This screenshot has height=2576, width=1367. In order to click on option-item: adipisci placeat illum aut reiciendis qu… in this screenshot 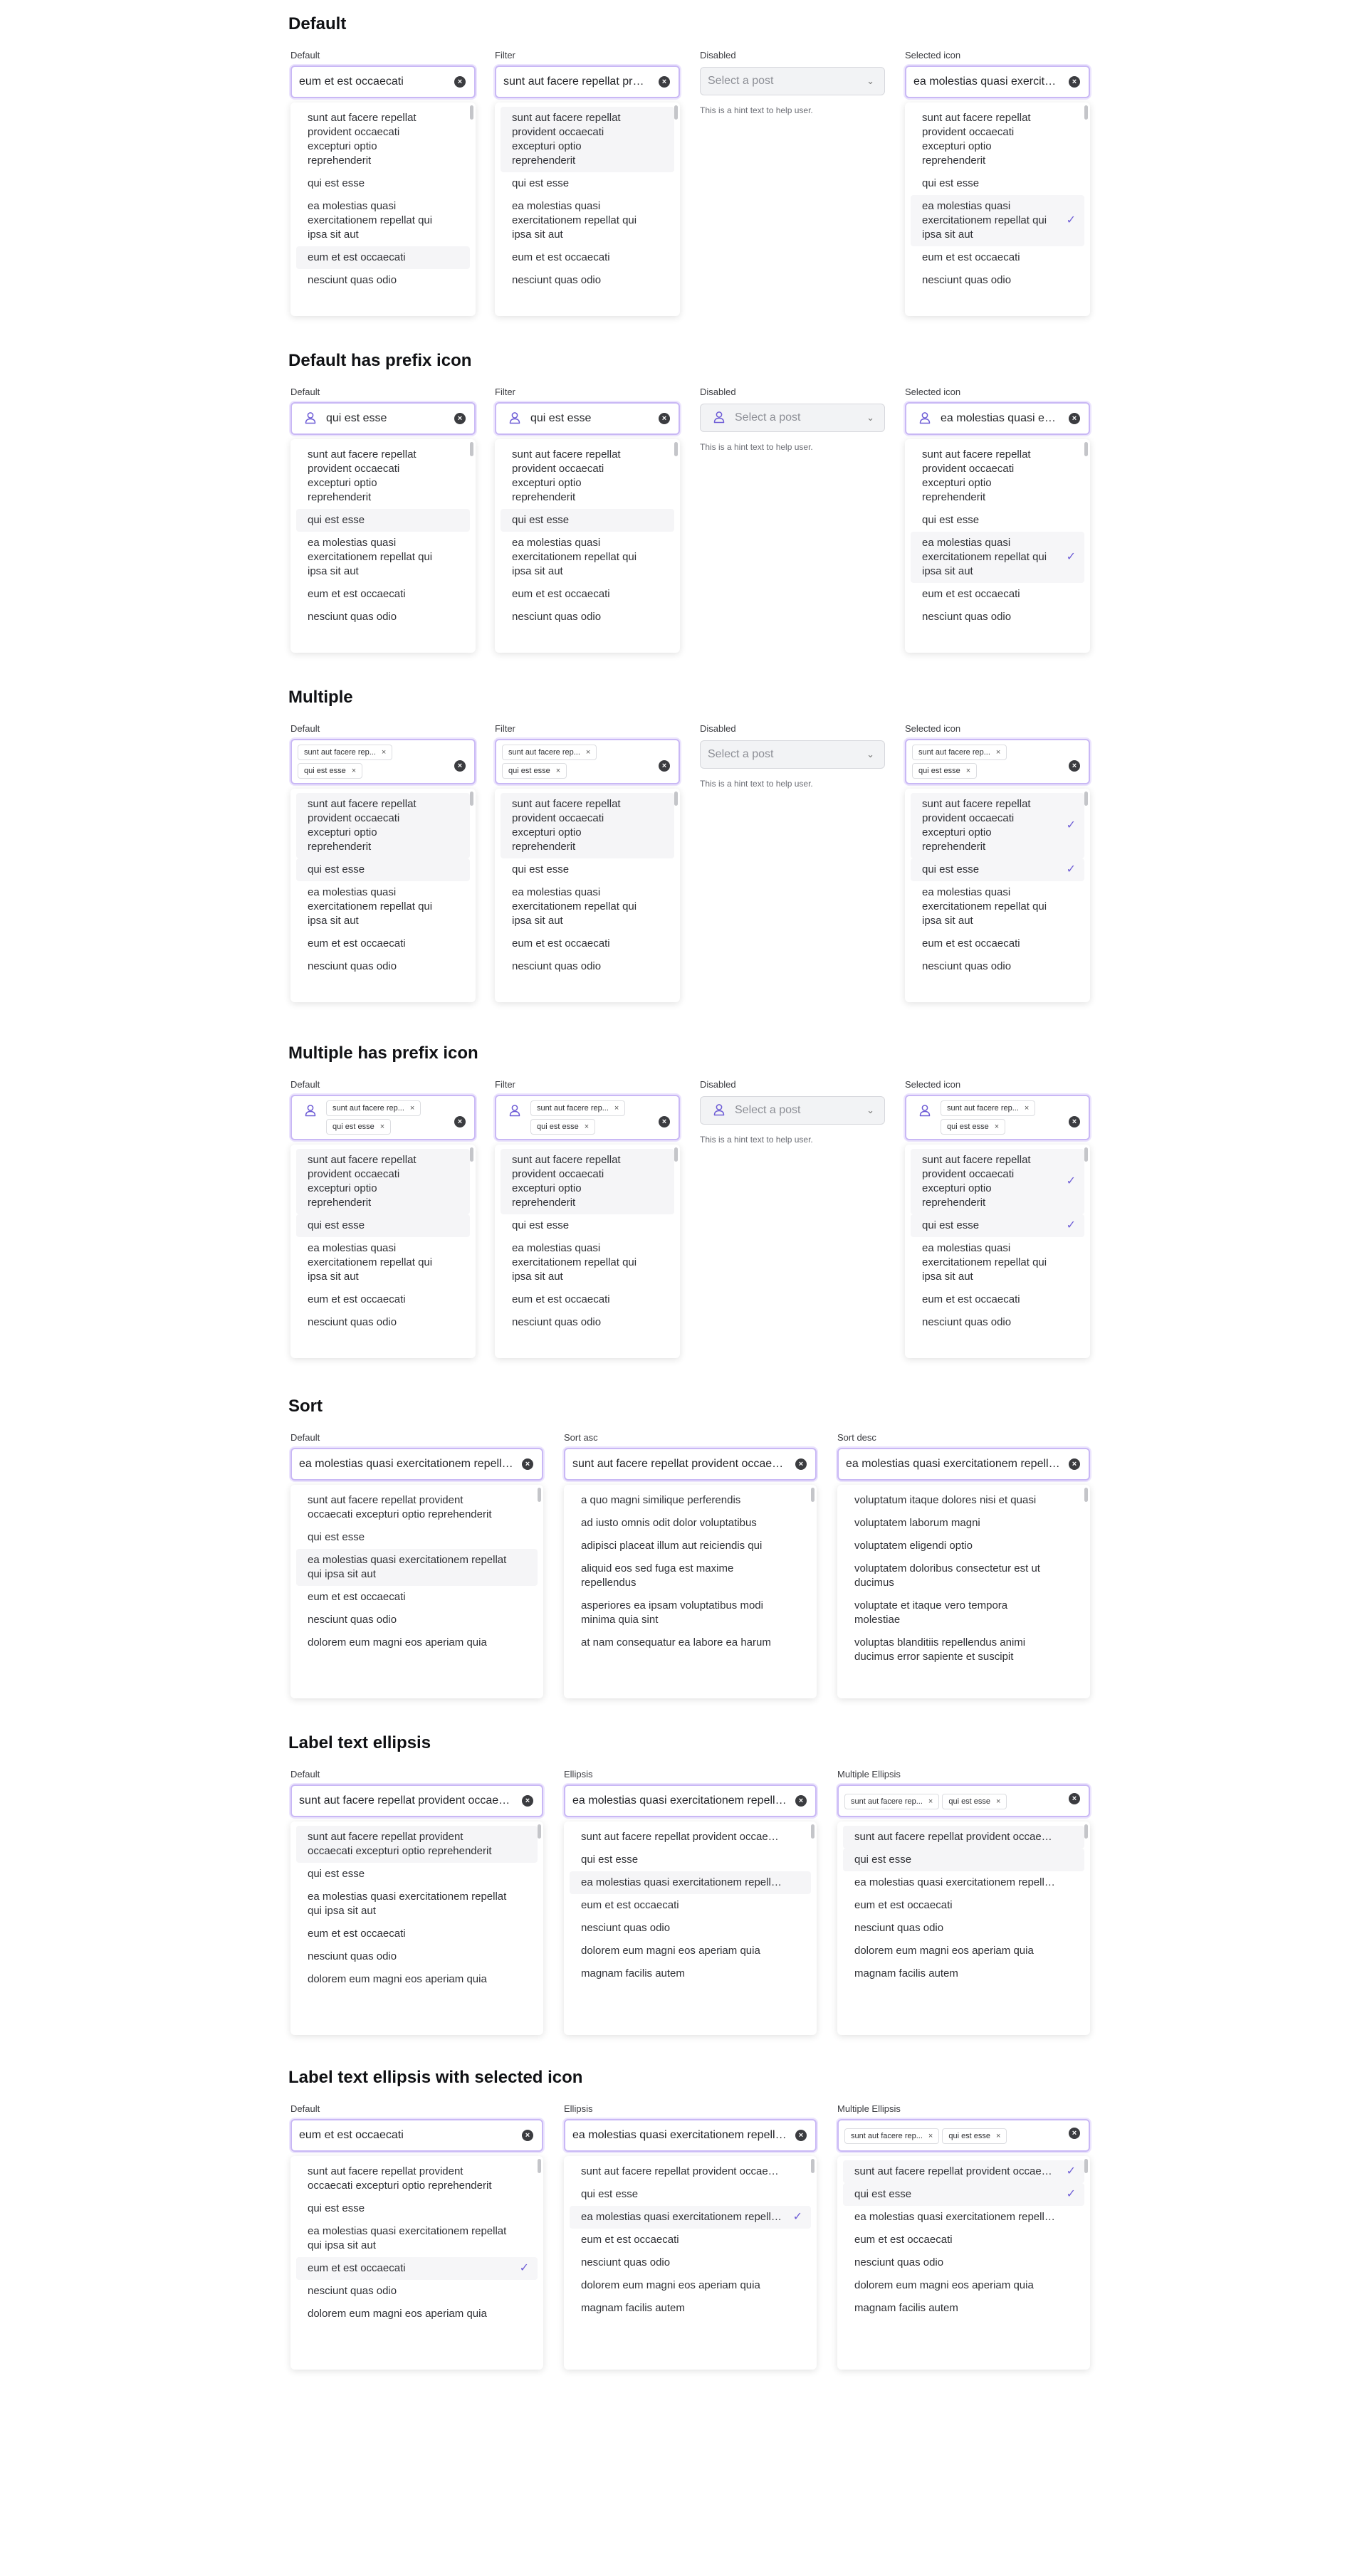, I will do `click(690, 1546)`.